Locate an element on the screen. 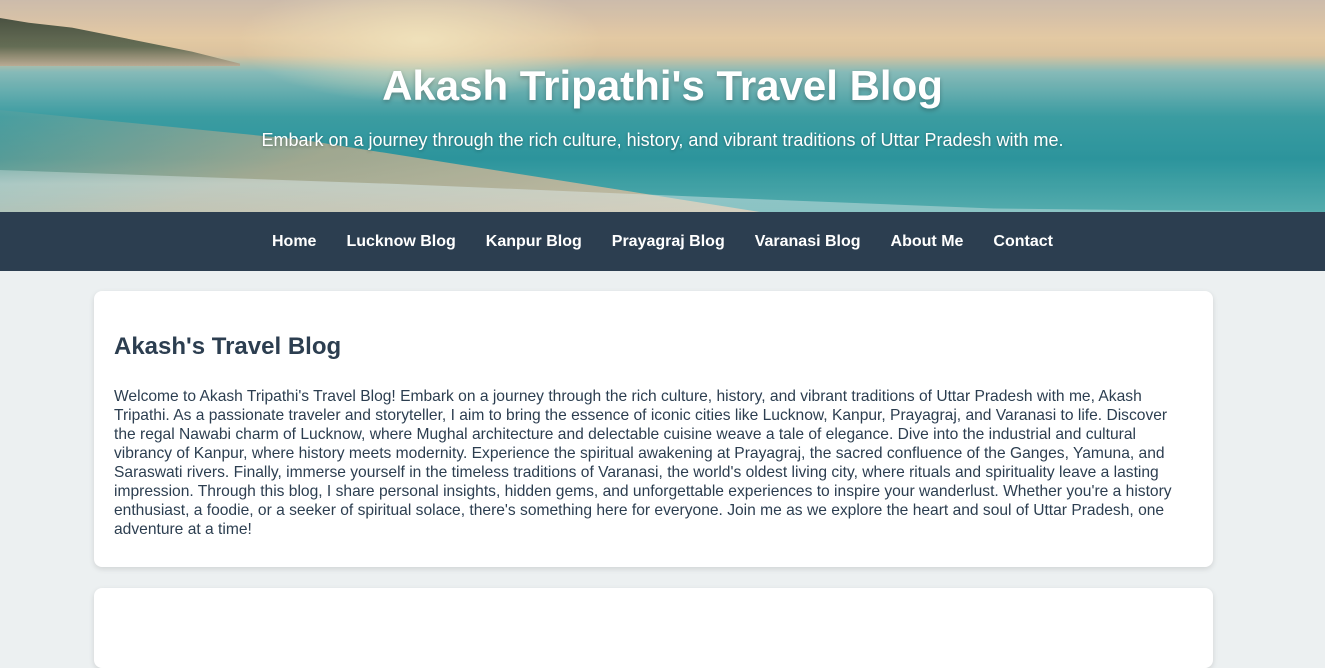  nav-varanasi-blog: Varanasi Blog is located at coordinates (808, 242).